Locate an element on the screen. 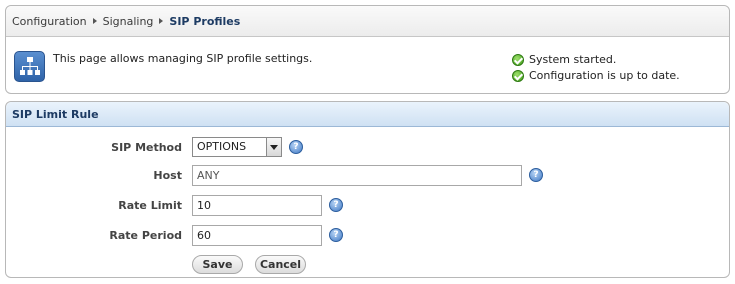 This screenshot has height=284, width=735. status-item: Configuration is up to date. is located at coordinates (596, 75).